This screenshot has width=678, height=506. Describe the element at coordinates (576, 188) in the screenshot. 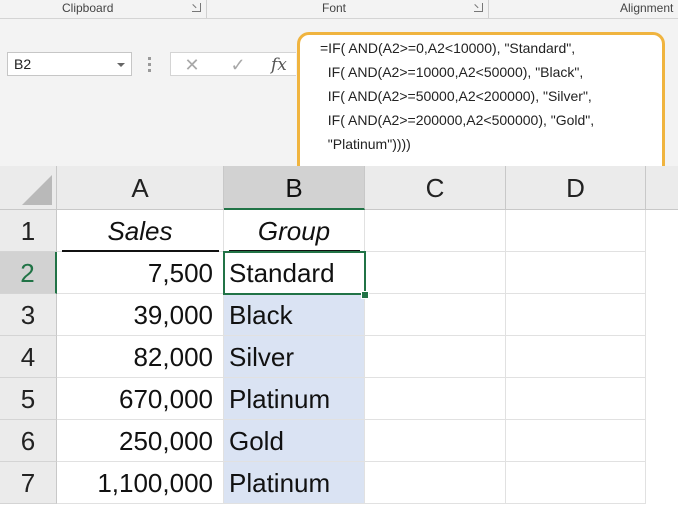

I see `column-header-d: D` at that location.